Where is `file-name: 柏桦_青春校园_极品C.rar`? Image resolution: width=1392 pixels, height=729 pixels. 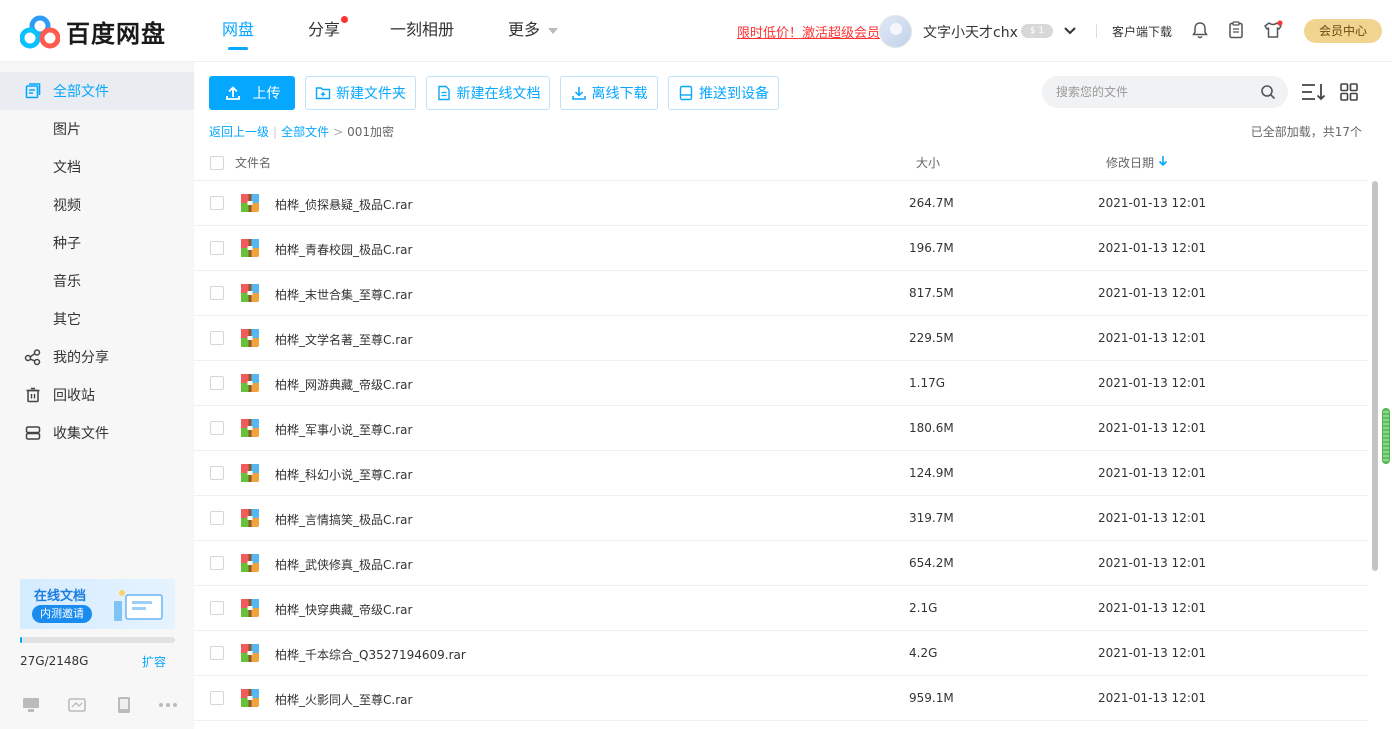
file-name: 柏桦_青春校园_极品C.rar is located at coordinates (343, 249).